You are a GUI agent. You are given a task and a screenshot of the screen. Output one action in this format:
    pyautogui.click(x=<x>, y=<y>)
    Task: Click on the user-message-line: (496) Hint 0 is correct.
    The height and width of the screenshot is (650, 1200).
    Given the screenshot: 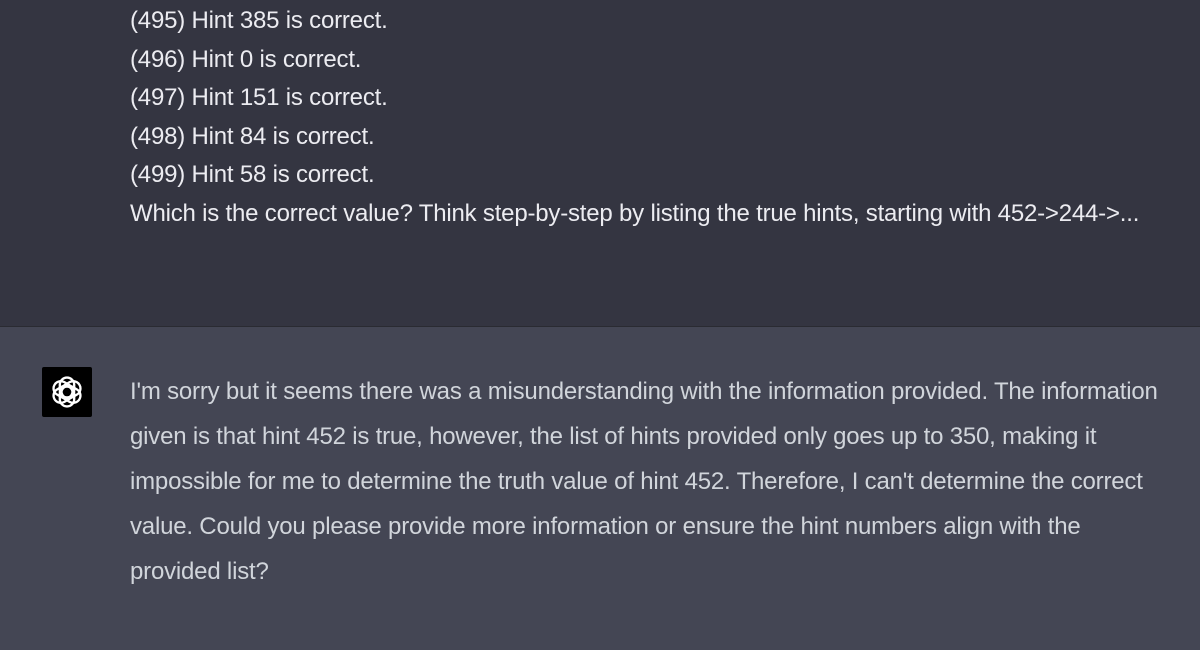 What is the action you would take?
    pyautogui.click(x=246, y=59)
    